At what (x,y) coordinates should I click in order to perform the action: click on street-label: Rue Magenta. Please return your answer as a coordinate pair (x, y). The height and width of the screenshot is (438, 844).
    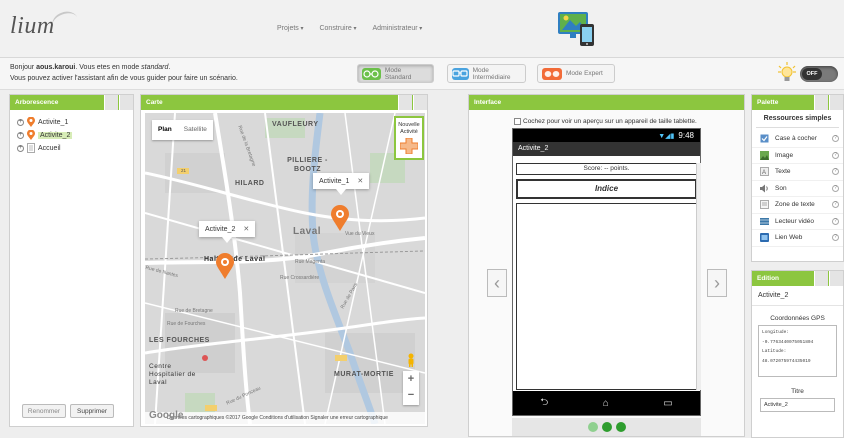
    Looking at the image, I should click on (310, 262).